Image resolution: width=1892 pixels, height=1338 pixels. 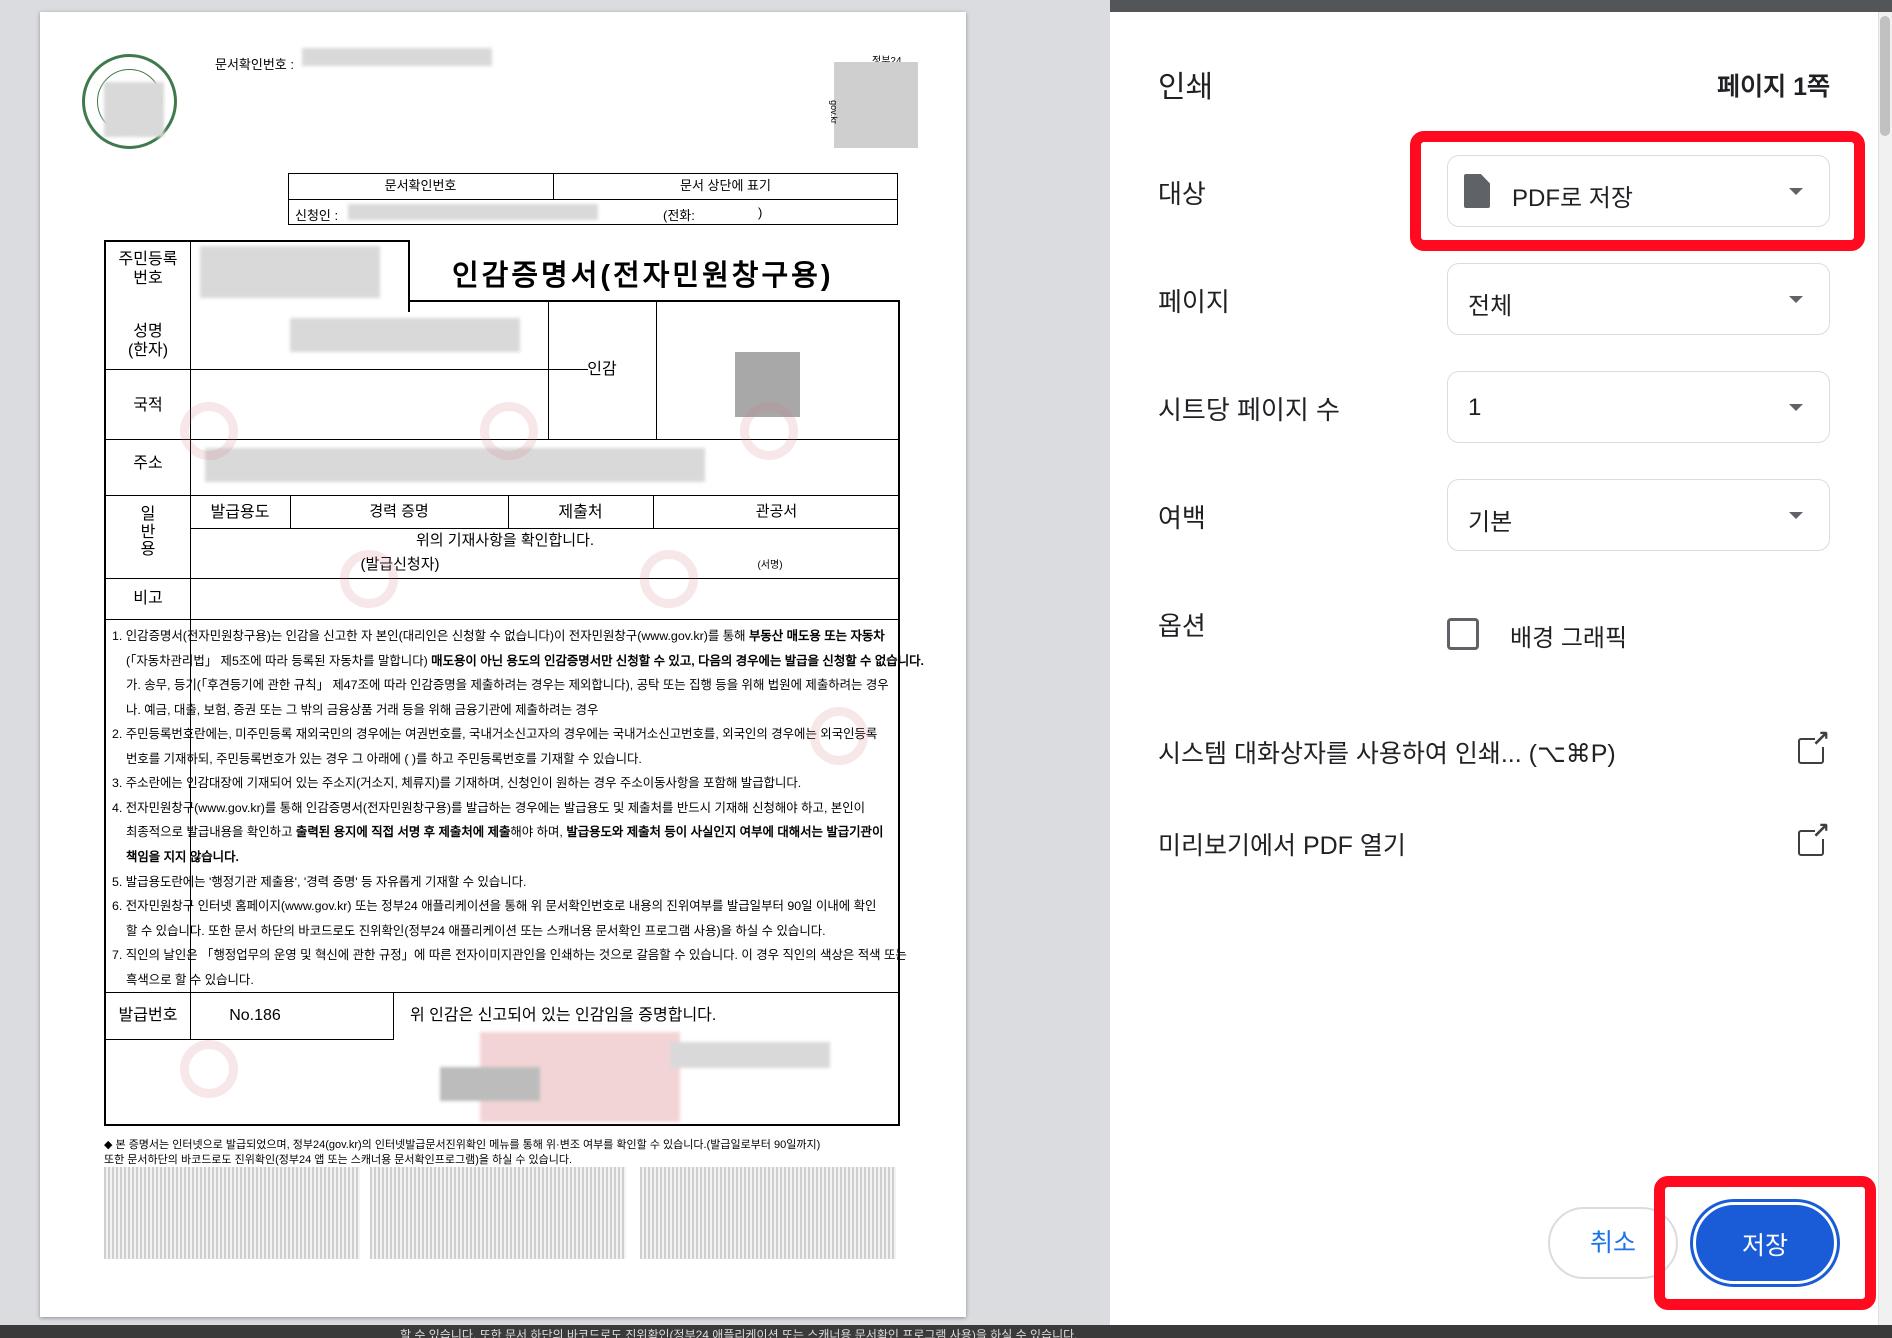 I want to click on issue-no-value: No.186, so click(x=255, y=1015).